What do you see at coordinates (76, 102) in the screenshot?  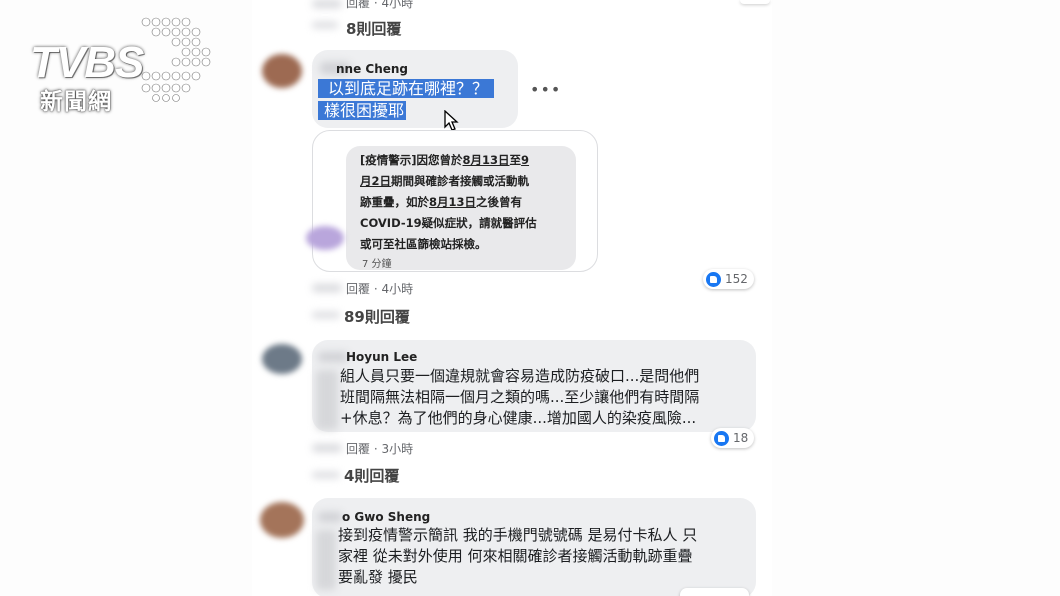 I see `logo-subtitle: 新聞網` at bounding box center [76, 102].